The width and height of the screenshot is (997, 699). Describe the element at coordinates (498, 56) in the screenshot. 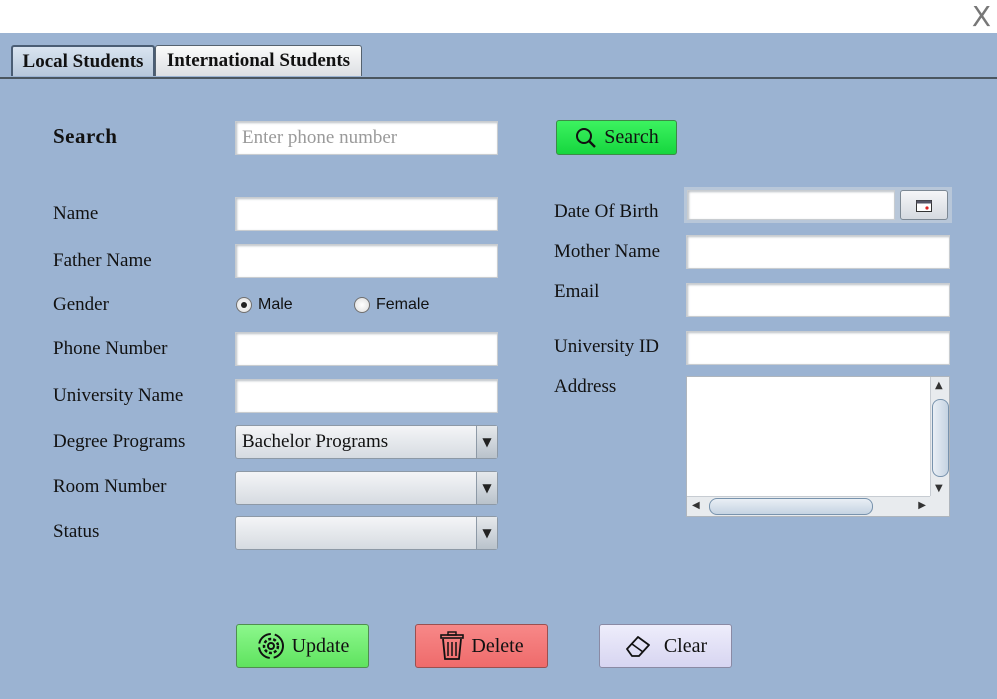

I see `tab-bar: Local Students International Students` at that location.